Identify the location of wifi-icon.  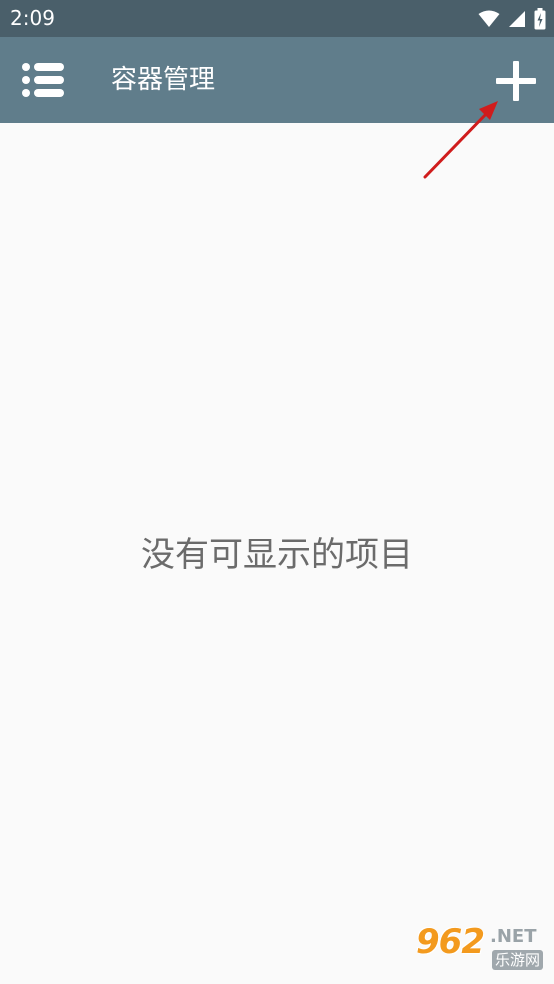
(489, 18).